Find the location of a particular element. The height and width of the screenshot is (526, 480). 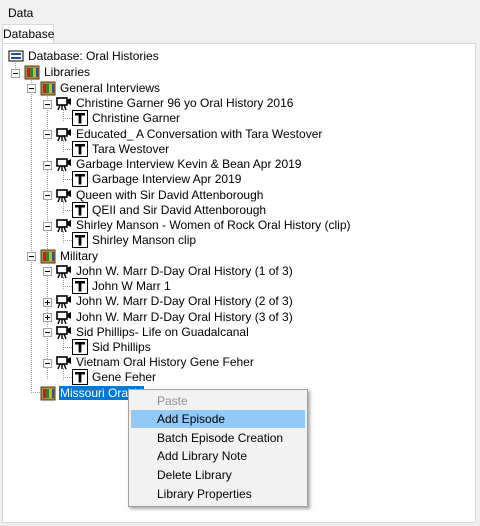

node-label: John W. Marr D-Day Oral History (2 of 3) is located at coordinates (184, 301).